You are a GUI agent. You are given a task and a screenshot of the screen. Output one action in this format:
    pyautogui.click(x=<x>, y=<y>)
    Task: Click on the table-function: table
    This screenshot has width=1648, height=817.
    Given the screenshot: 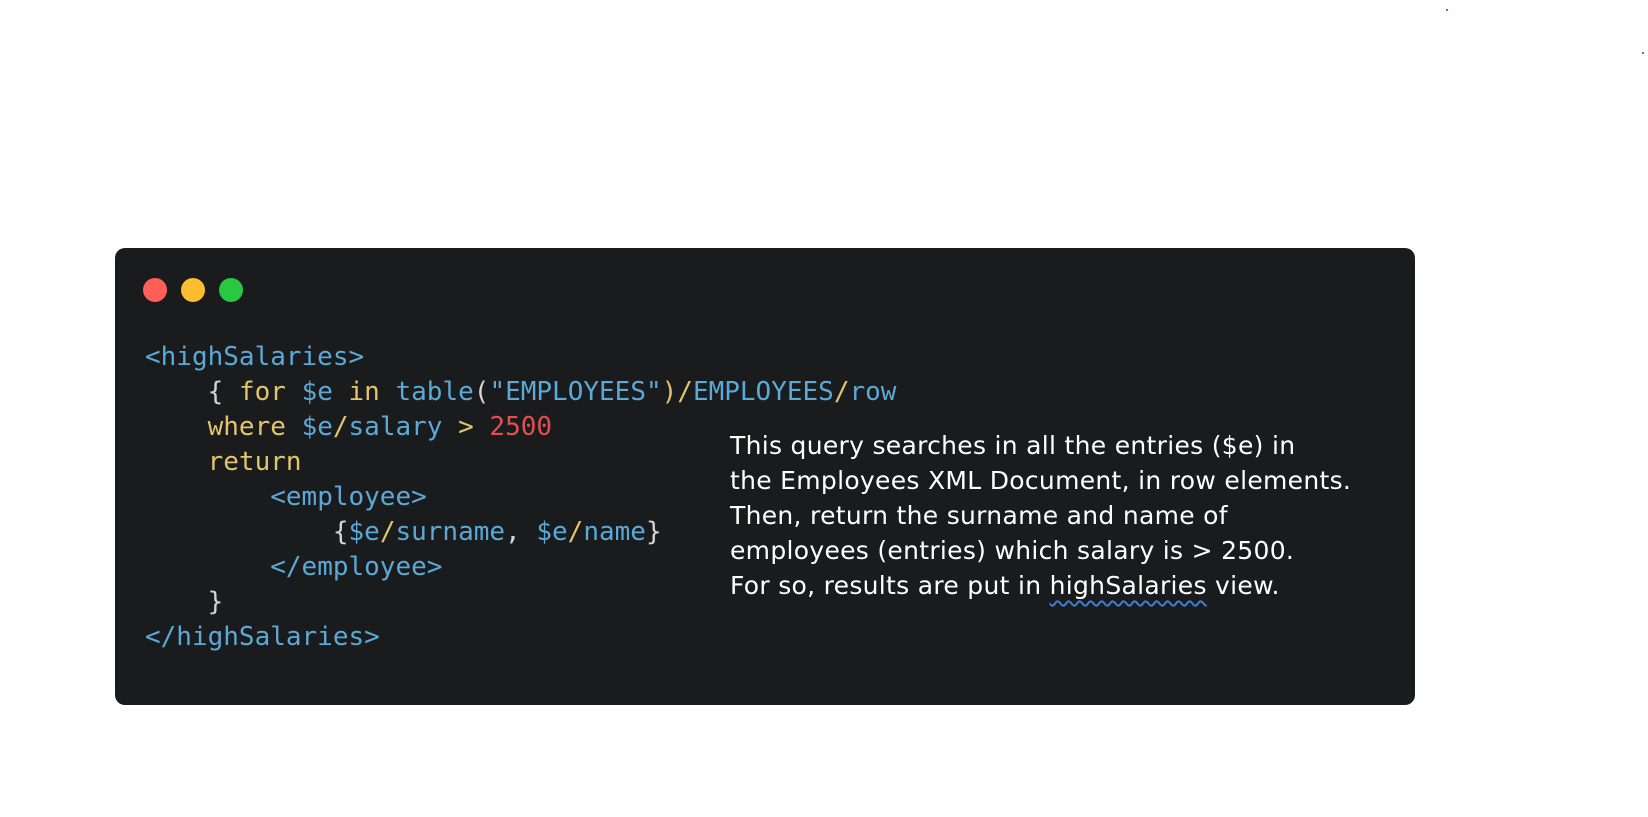 What is the action you would take?
    pyautogui.click(x=434, y=392)
    